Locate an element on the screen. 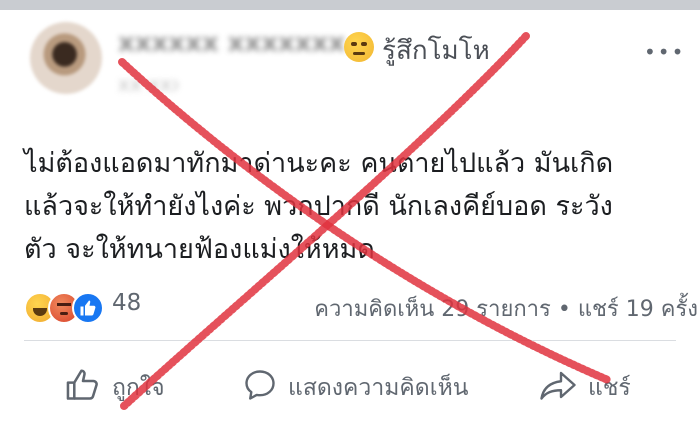 This screenshot has width=700, height=434. sad-face-icon is located at coordinates (359, 47).